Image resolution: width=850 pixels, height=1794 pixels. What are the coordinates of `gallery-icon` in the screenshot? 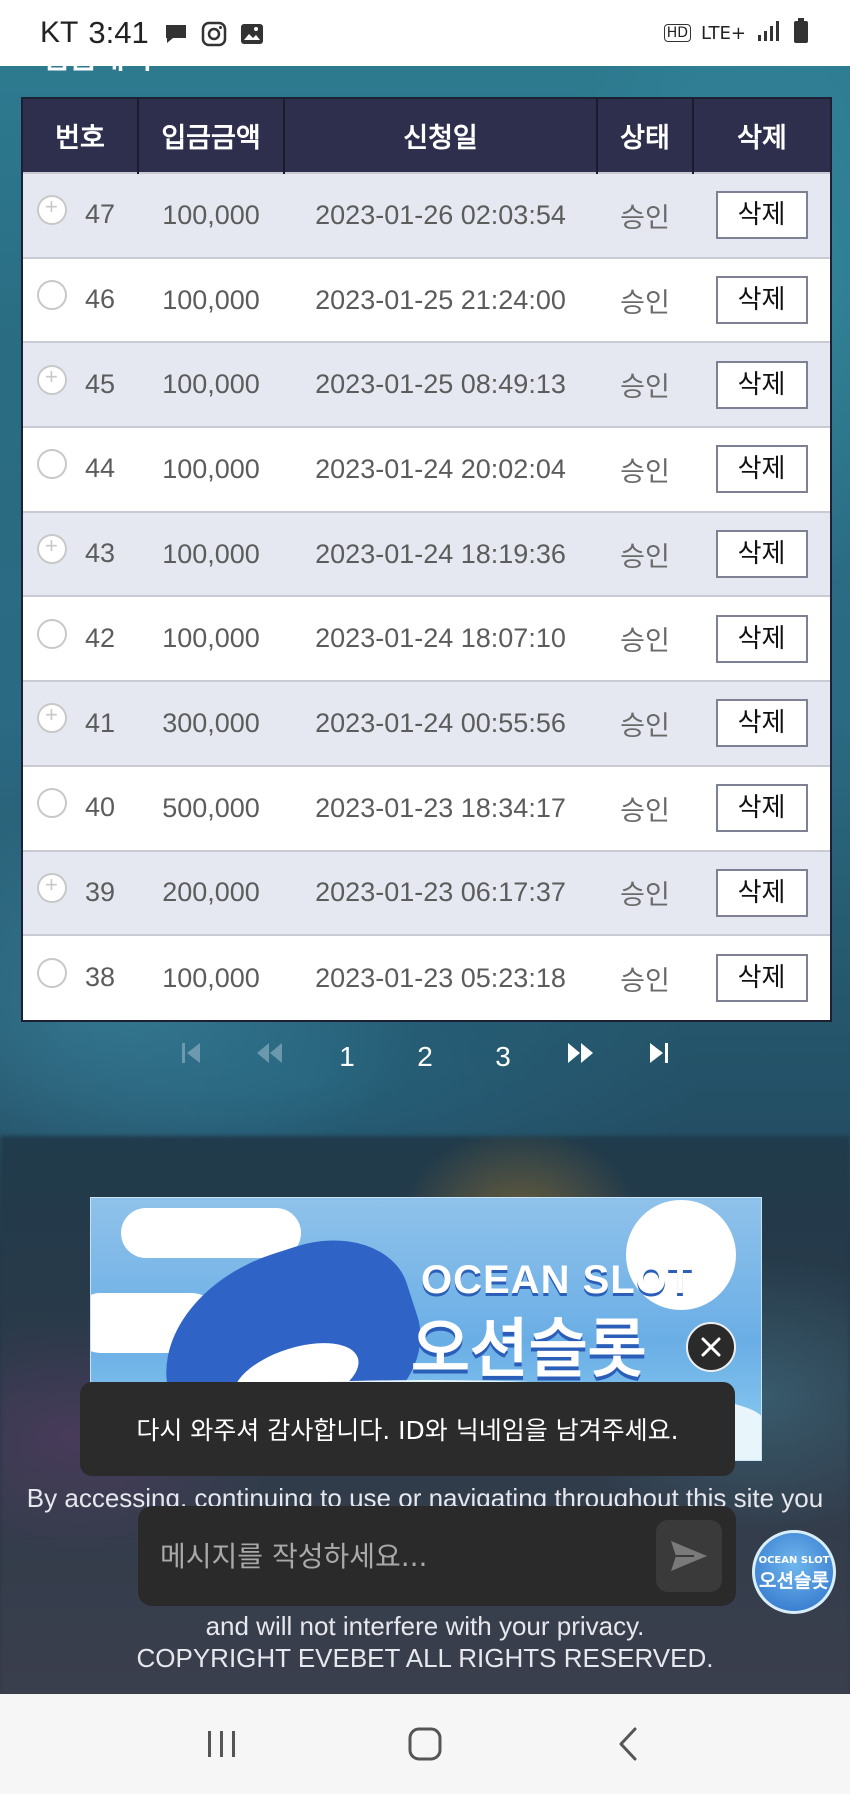 It's located at (252, 33).